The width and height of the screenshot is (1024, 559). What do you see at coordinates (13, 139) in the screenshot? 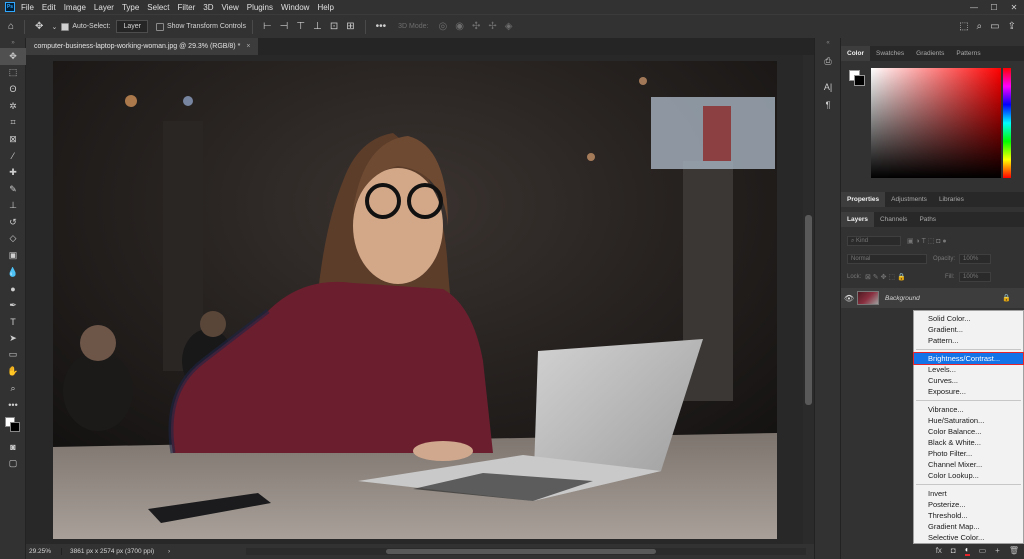
I see `frame-tool-icon: ⊠` at bounding box center [13, 139].